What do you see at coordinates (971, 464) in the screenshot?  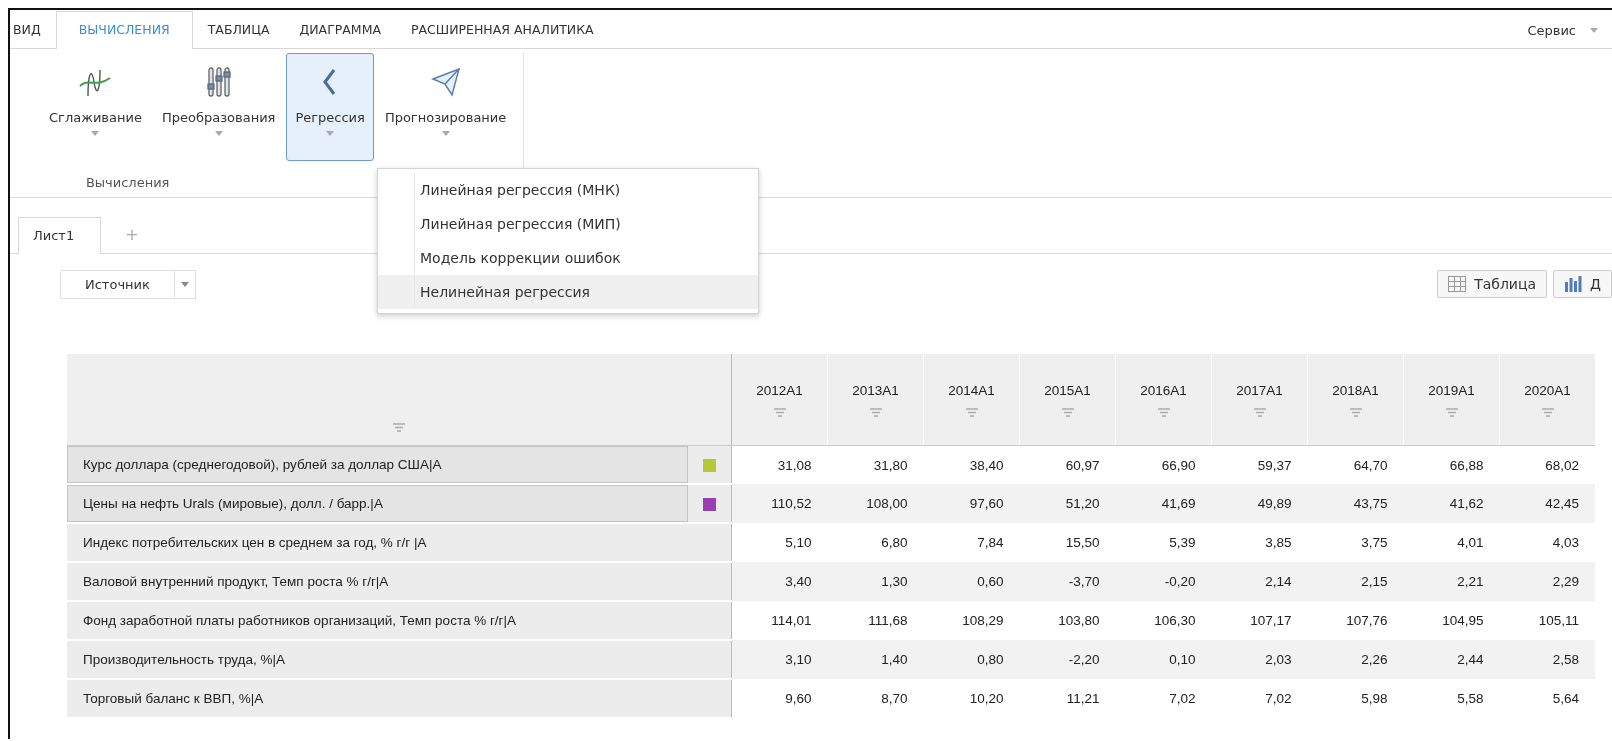 I see `table-cell: 38,40` at bounding box center [971, 464].